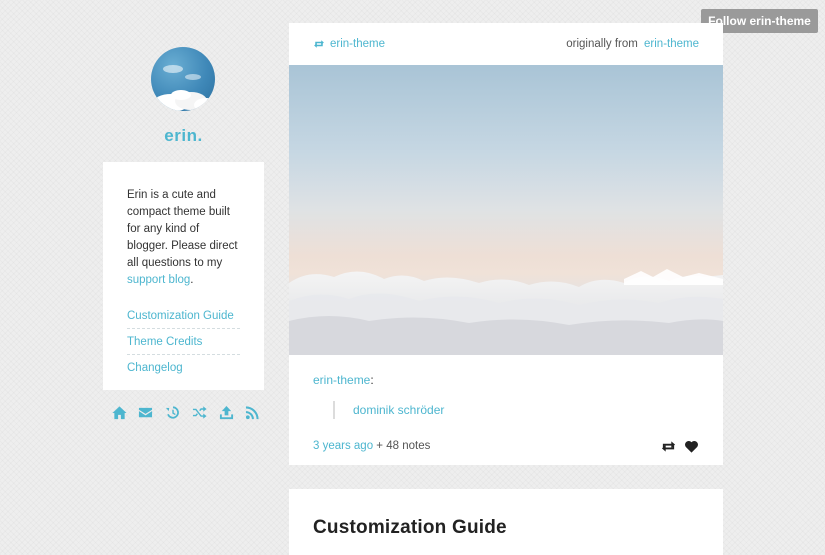 Image resolution: width=825 pixels, height=555 pixels. I want to click on sidebar-link-theme-credits: Theme Credits, so click(183, 342).